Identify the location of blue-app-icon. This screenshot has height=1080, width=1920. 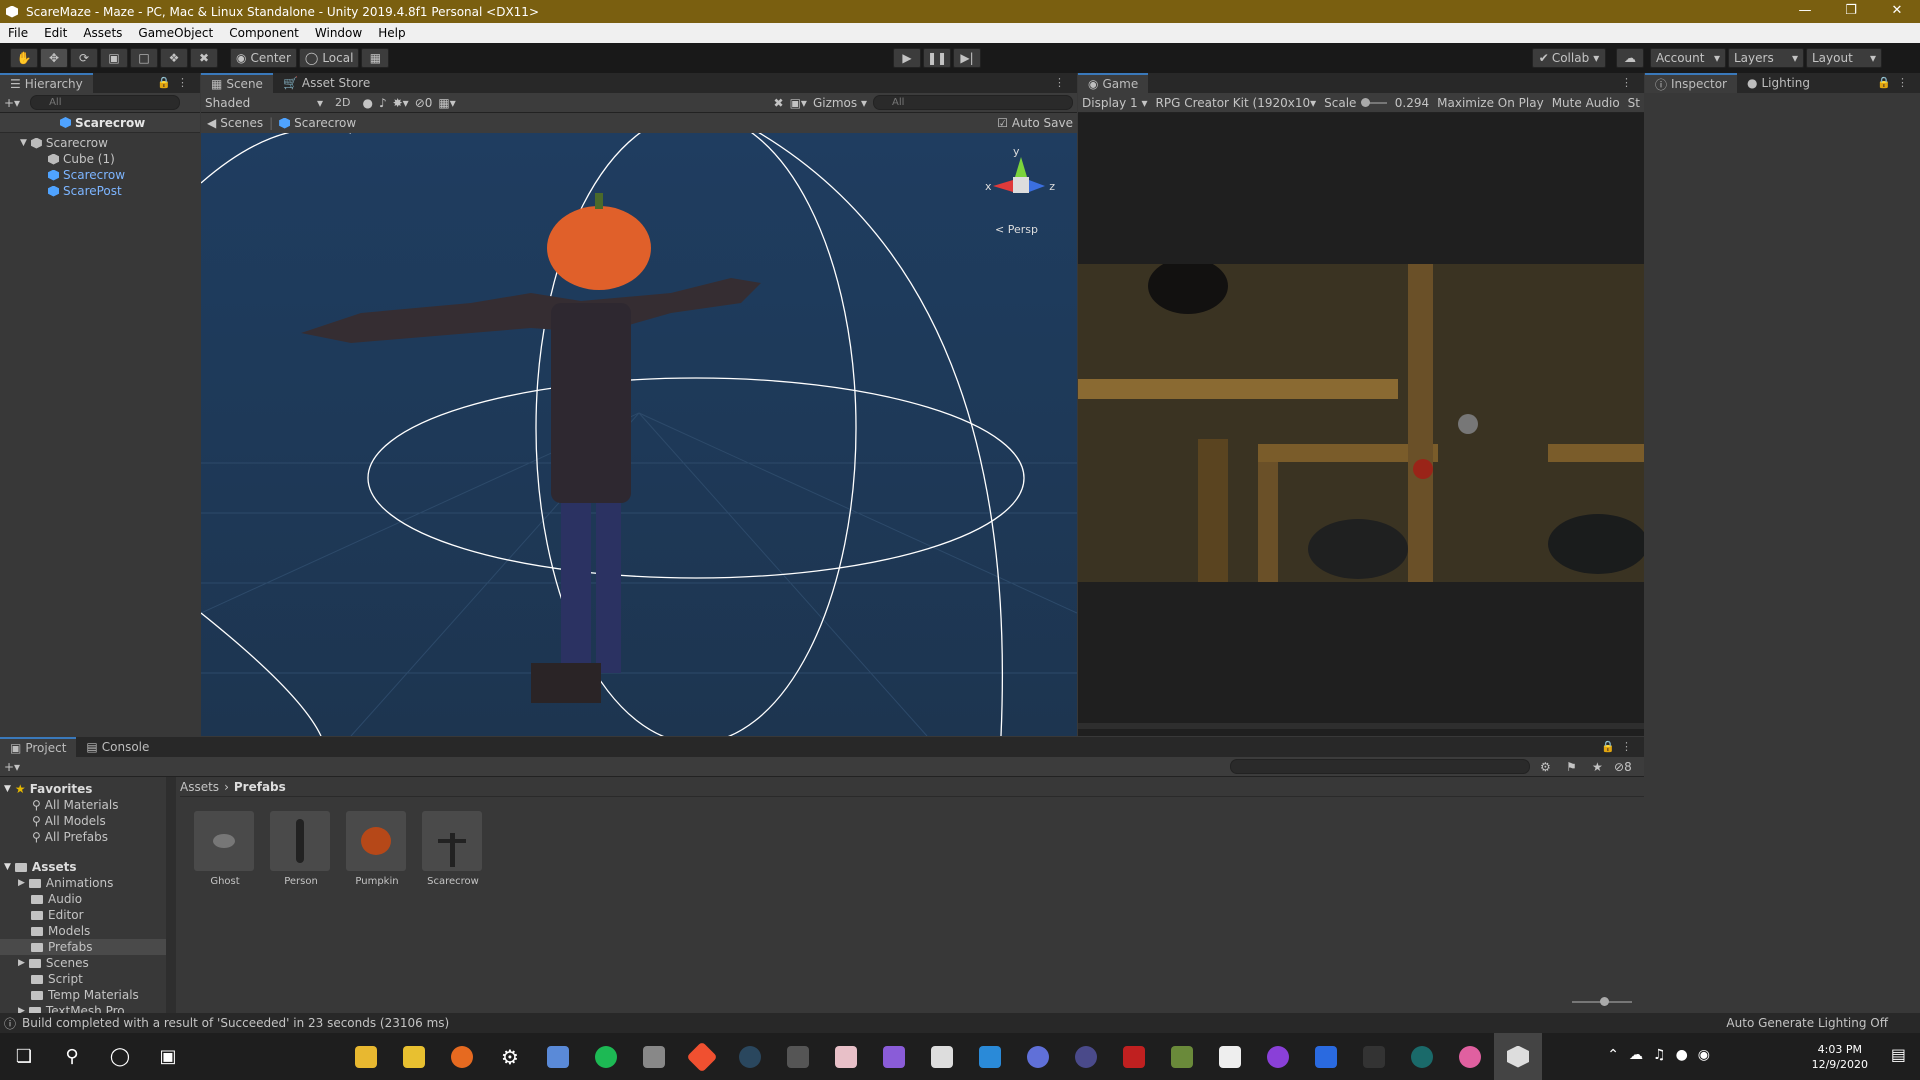
(1326, 1056).